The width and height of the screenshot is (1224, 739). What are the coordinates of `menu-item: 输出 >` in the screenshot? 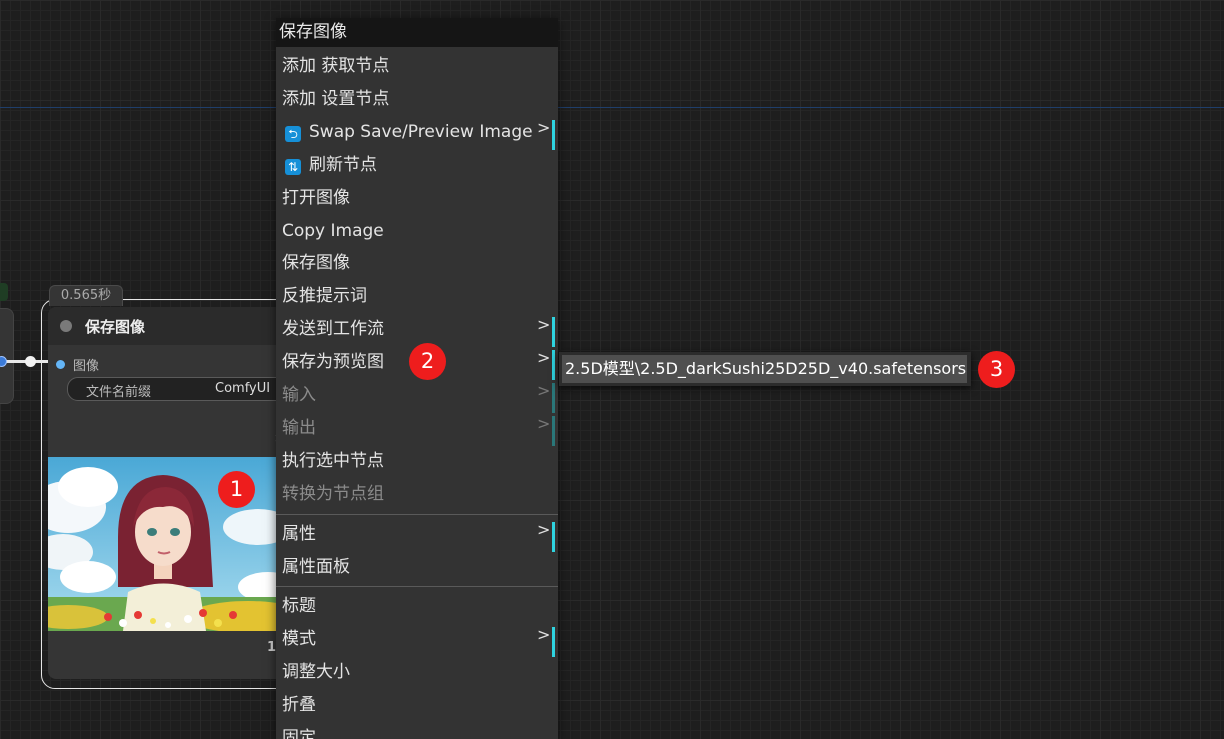 It's located at (417, 429).